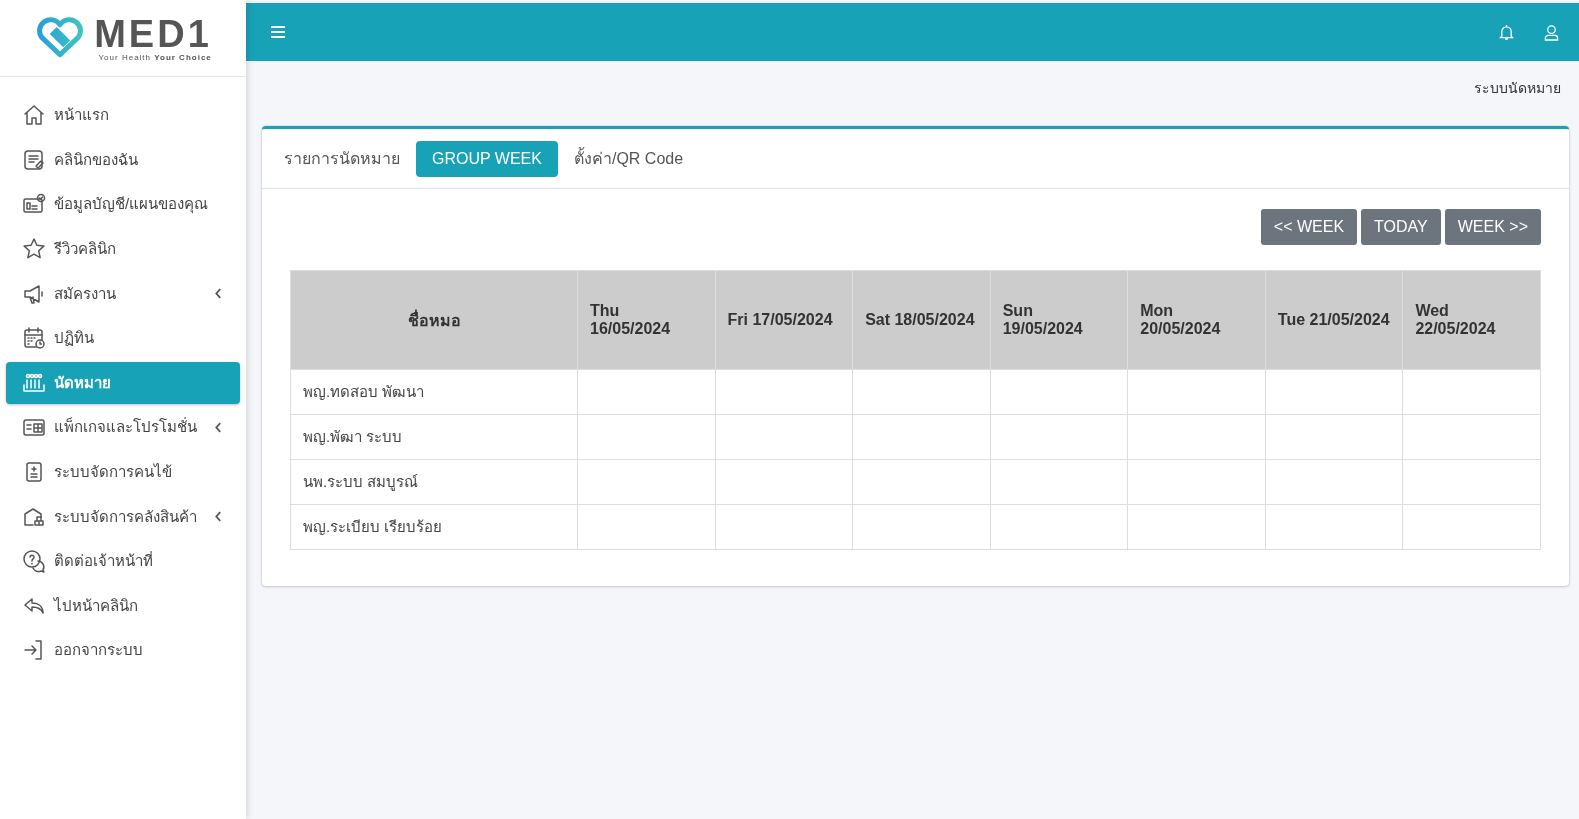 The width and height of the screenshot is (1579, 819). I want to click on sidebar-item: ข้อมูลบัญชี/แผนของคุณ, so click(123, 204).